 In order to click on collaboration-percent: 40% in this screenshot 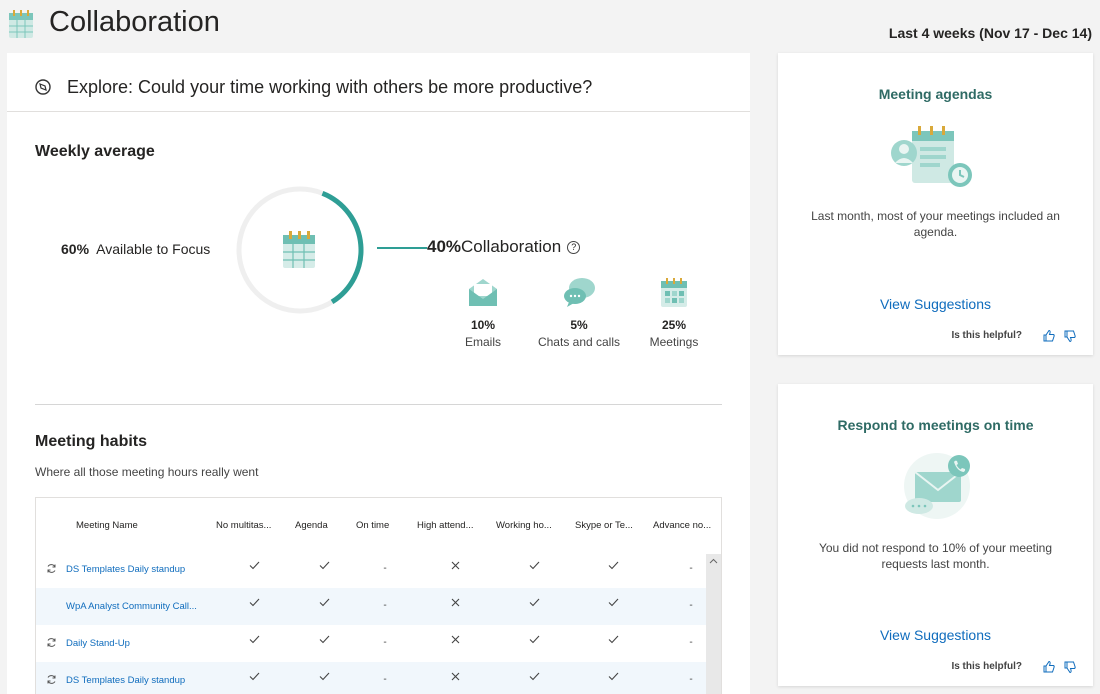, I will do `click(444, 246)`.